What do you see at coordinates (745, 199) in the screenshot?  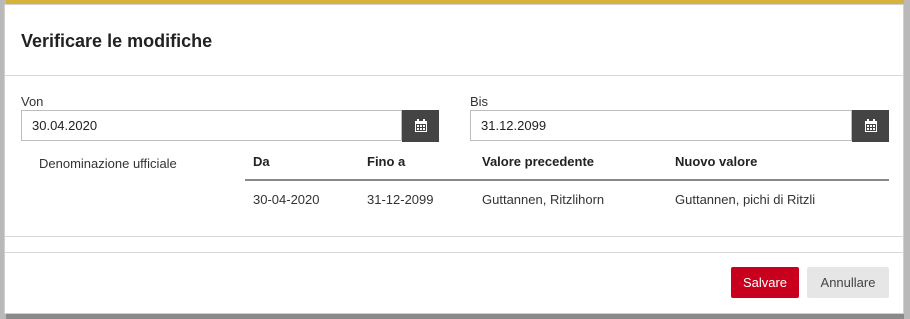 I see `cell-new-value: Guttannen, pichi di Ritzli` at bounding box center [745, 199].